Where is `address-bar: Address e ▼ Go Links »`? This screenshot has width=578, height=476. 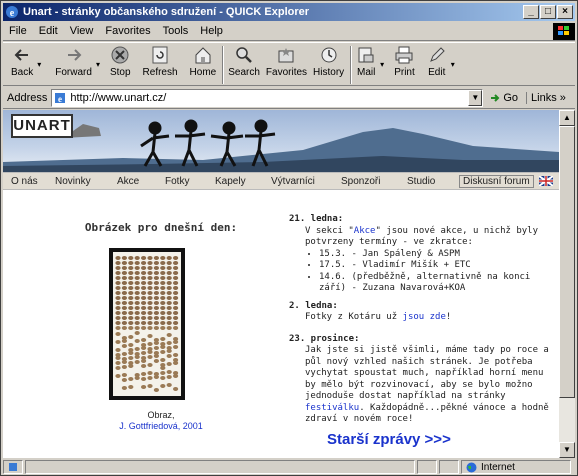
address-bar: Address e ▼ Go Links » is located at coordinates (289, 98).